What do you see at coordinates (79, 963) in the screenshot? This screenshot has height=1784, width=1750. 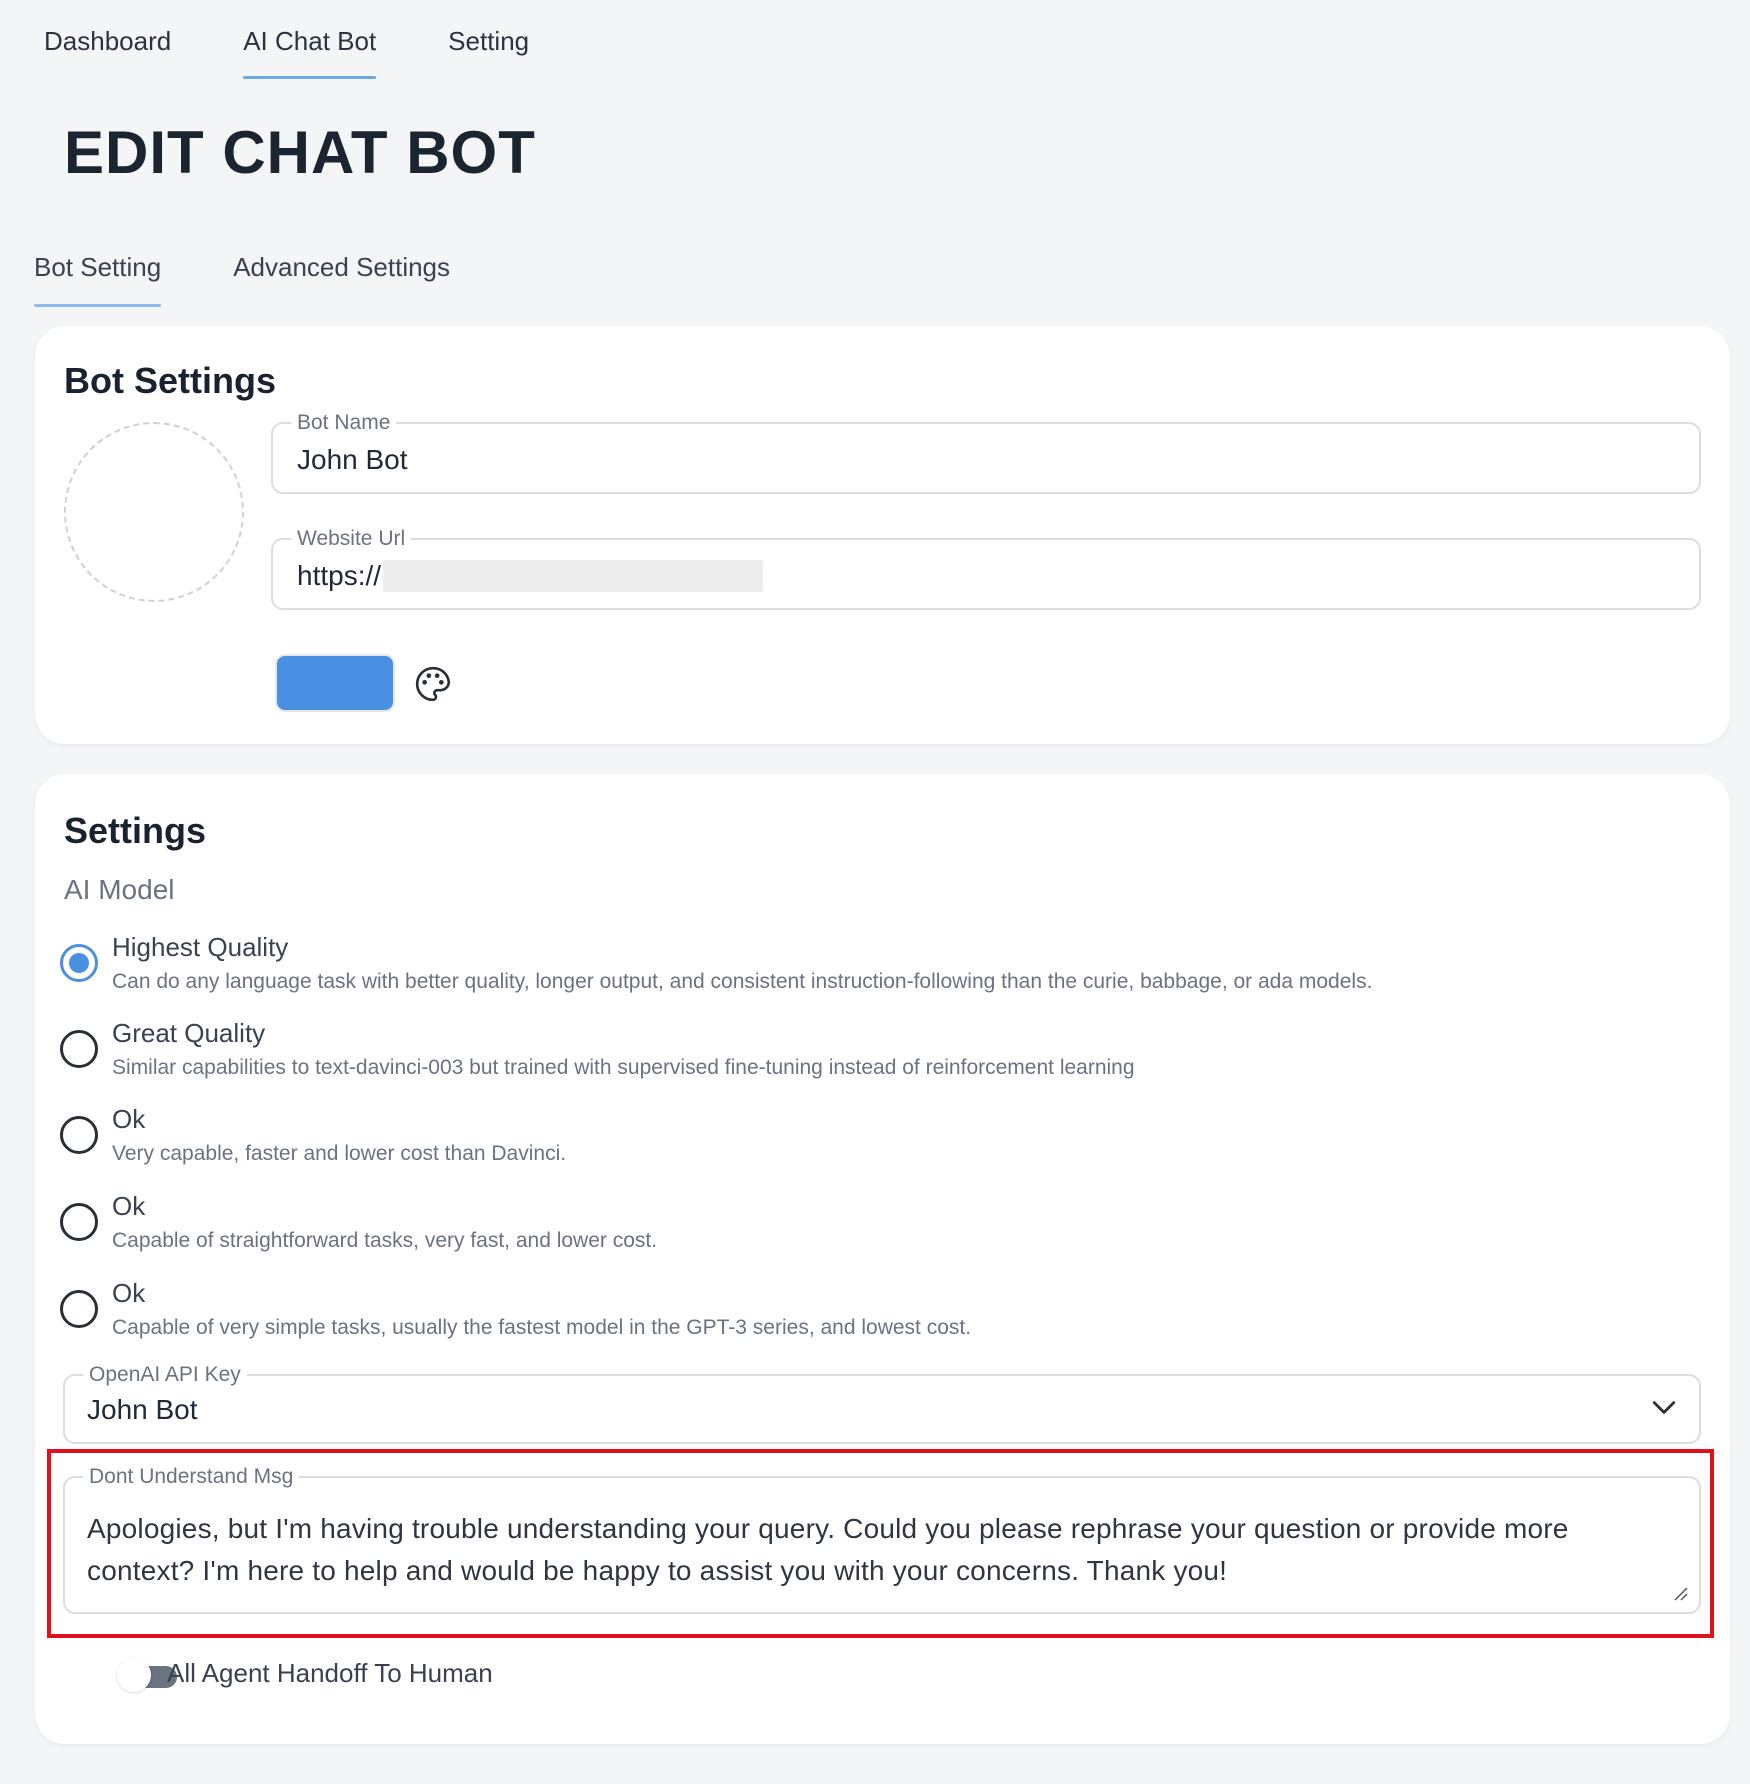 I see `radio-highest` at bounding box center [79, 963].